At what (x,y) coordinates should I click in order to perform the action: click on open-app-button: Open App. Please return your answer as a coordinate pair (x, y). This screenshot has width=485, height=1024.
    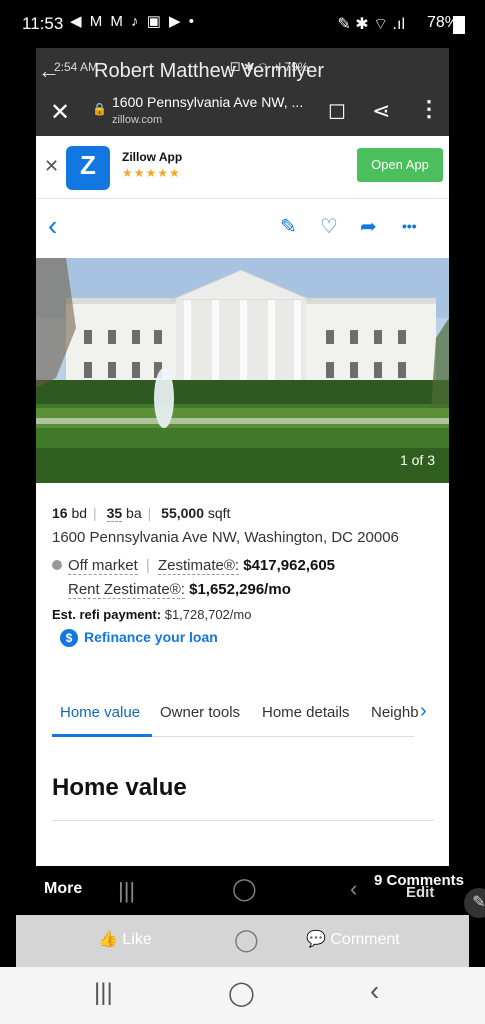
    Looking at the image, I should click on (400, 165).